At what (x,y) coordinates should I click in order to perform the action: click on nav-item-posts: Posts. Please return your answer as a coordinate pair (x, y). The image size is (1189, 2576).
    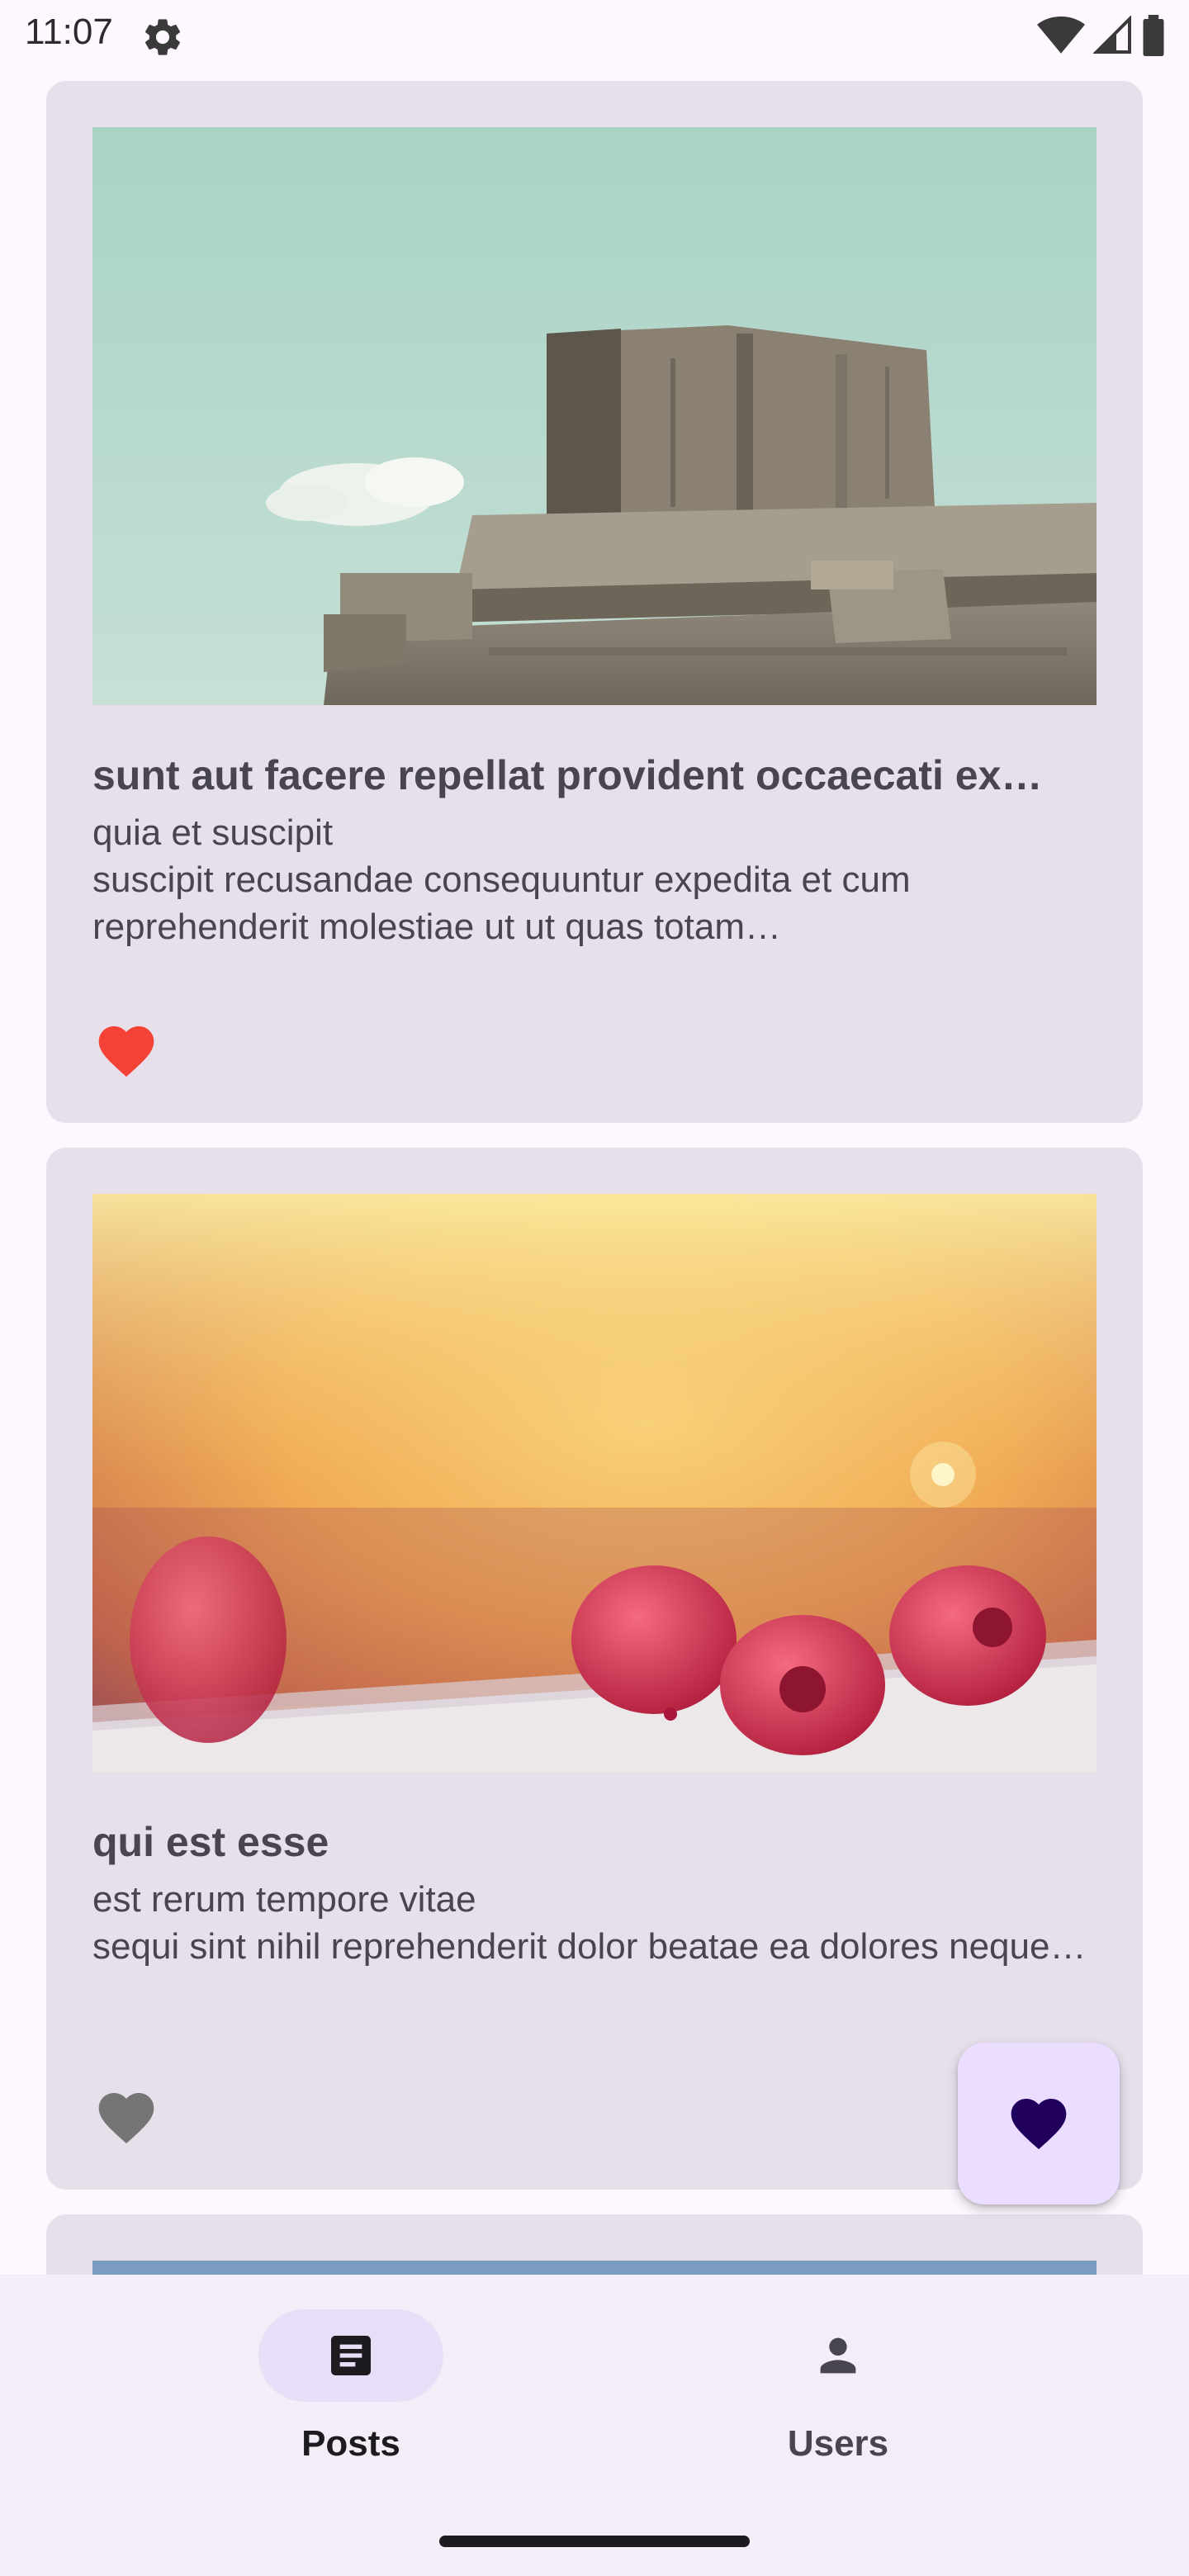
    Looking at the image, I should click on (351, 2390).